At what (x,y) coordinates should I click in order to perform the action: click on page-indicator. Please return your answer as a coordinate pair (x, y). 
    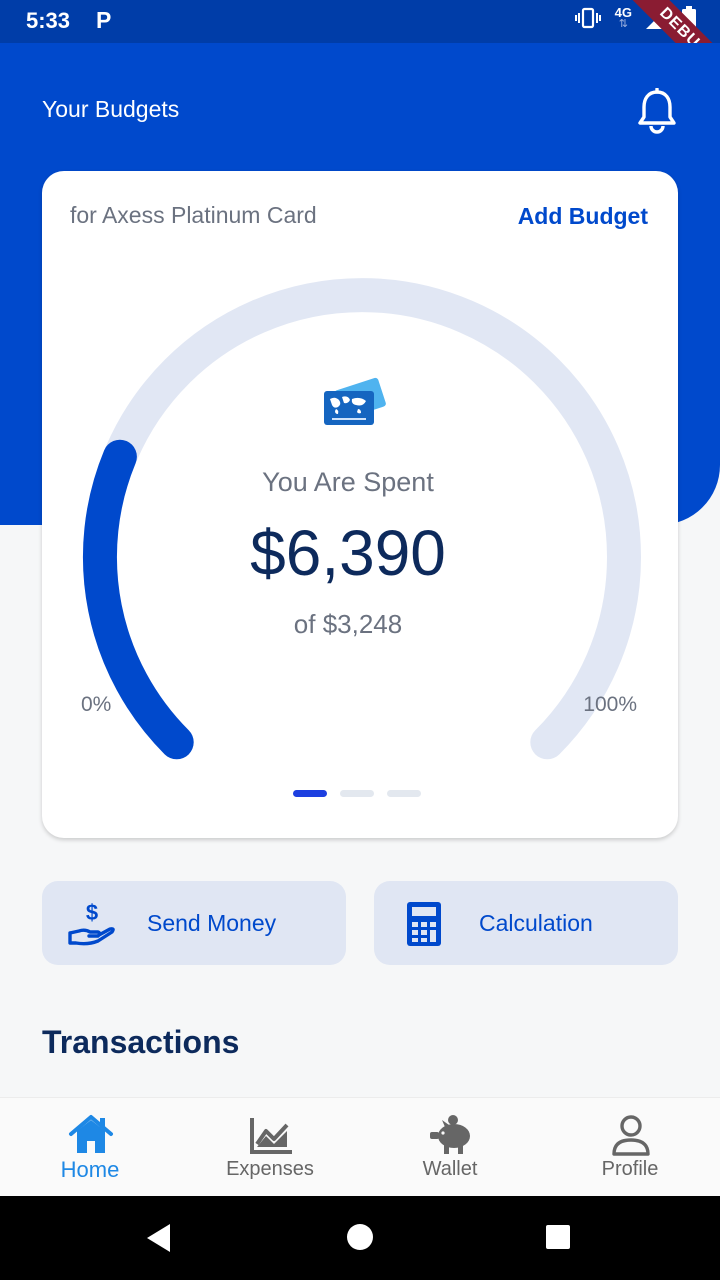
    Looking at the image, I should click on (357, 793).